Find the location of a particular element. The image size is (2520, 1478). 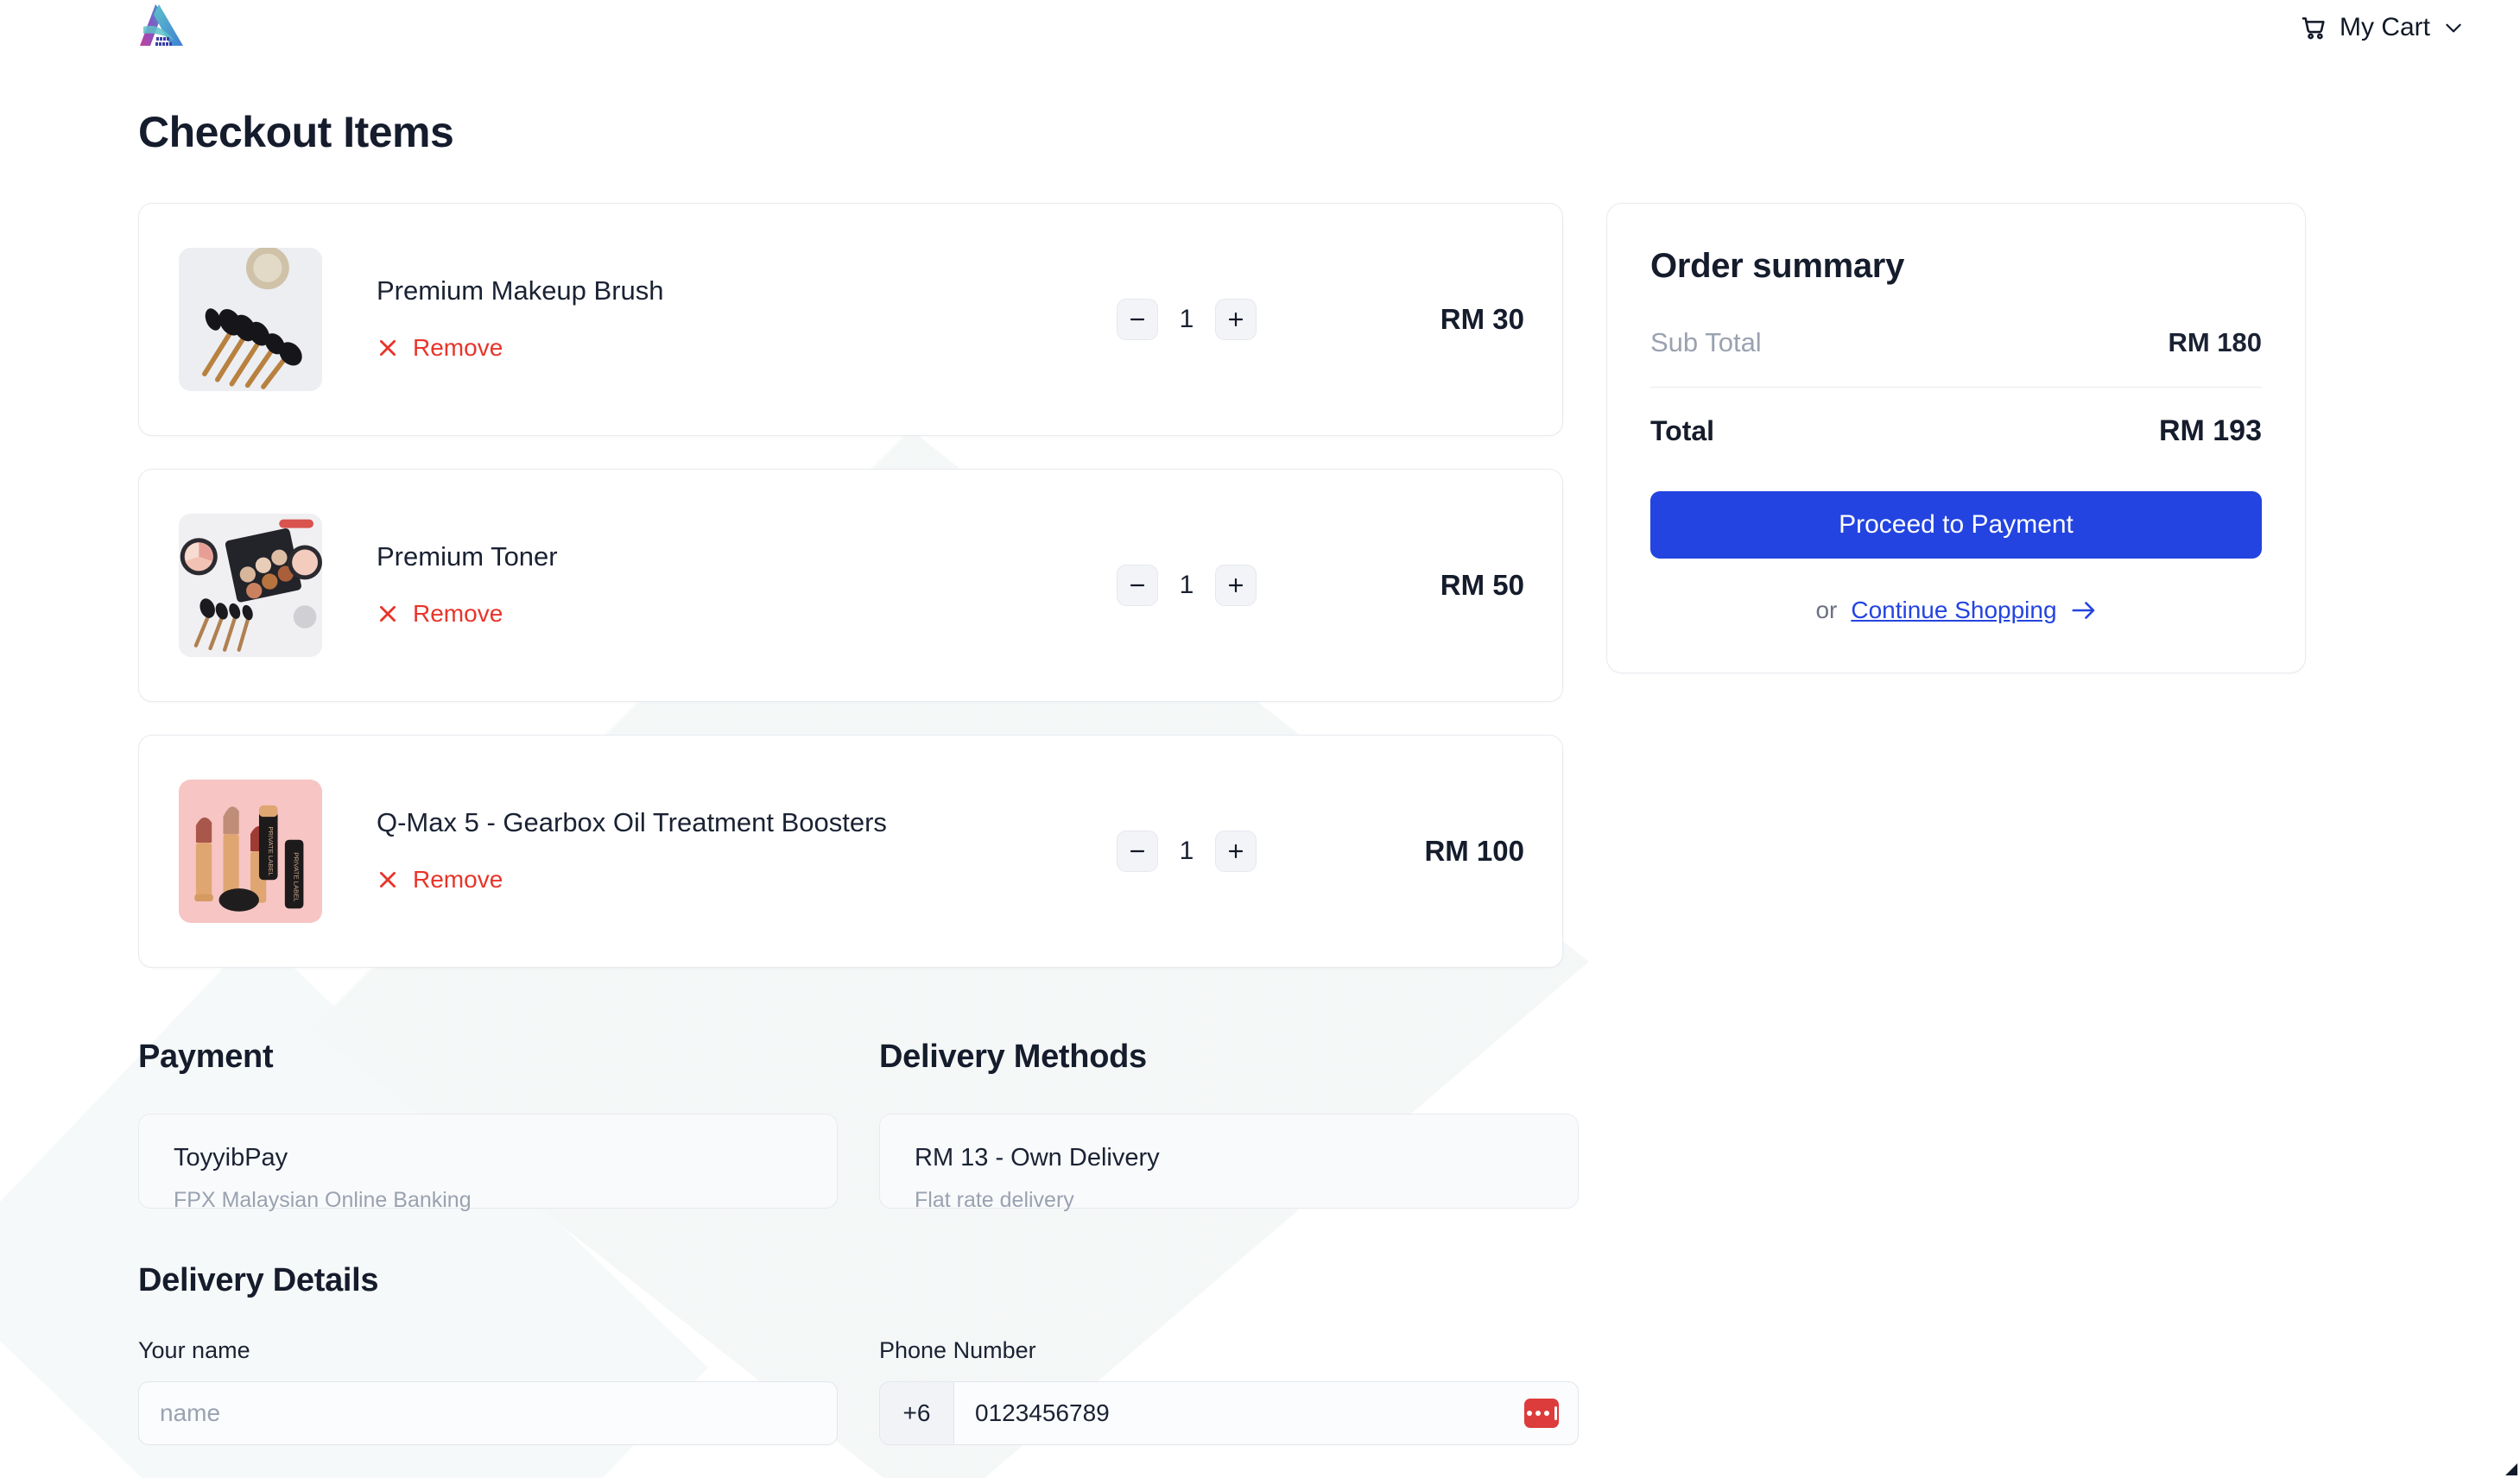

delivery-option-title: RM 13 - Own Delivery is located at coordinates (1037, 1158).